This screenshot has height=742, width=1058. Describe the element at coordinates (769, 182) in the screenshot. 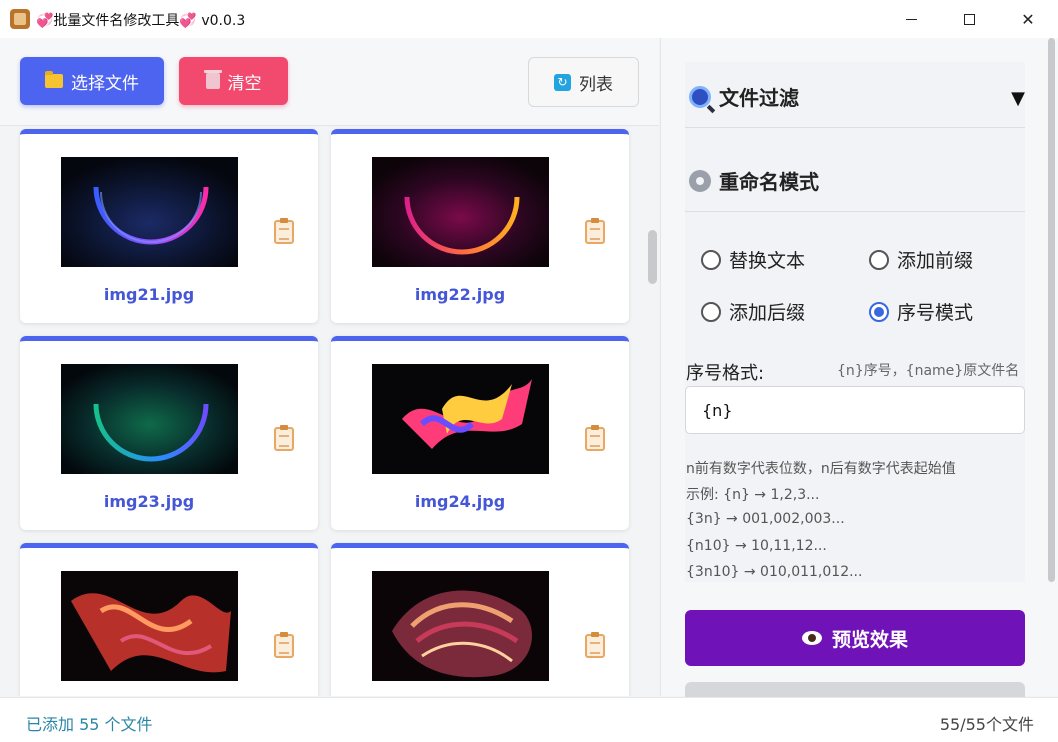

I see `rename-section-title: 重命名模式` at that location.